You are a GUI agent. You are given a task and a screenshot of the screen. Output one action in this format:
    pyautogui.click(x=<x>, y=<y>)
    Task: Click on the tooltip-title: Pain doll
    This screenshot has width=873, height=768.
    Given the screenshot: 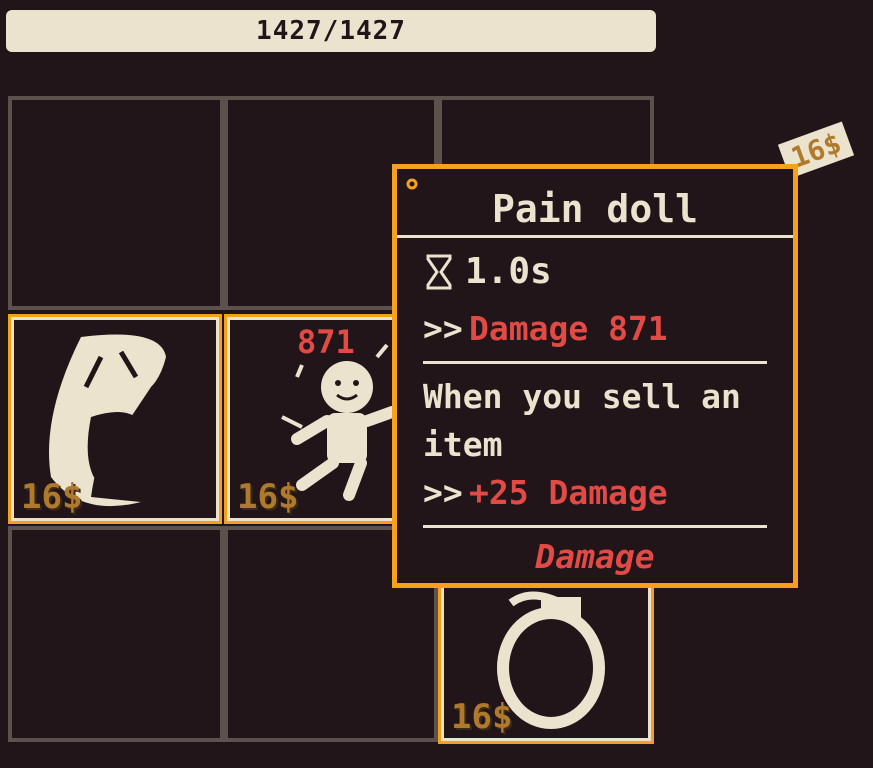 What is the action you would take?
    pyautogui.click(x=595, y=209)
    